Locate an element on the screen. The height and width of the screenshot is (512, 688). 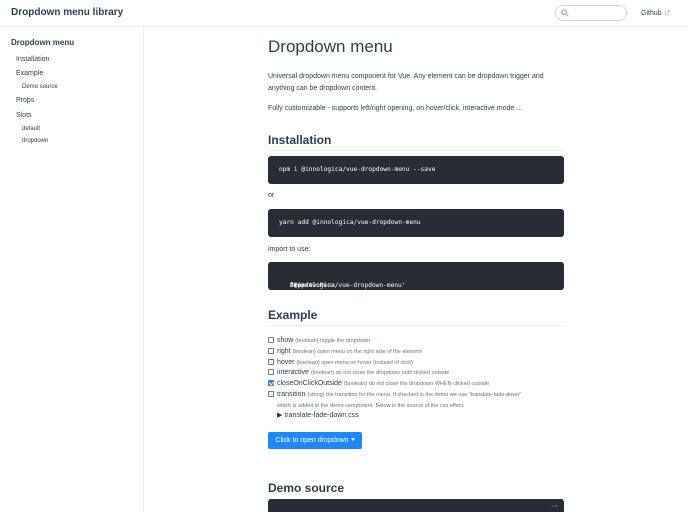
sidebar-item-demo-source: Demo source is located at coordinates (40, 87).